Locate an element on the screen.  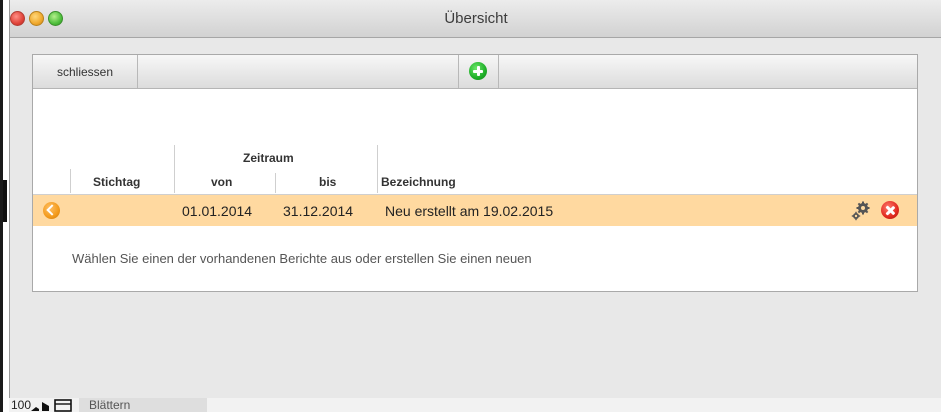
zoom-level: 100 is located at coordinates (20, 405).